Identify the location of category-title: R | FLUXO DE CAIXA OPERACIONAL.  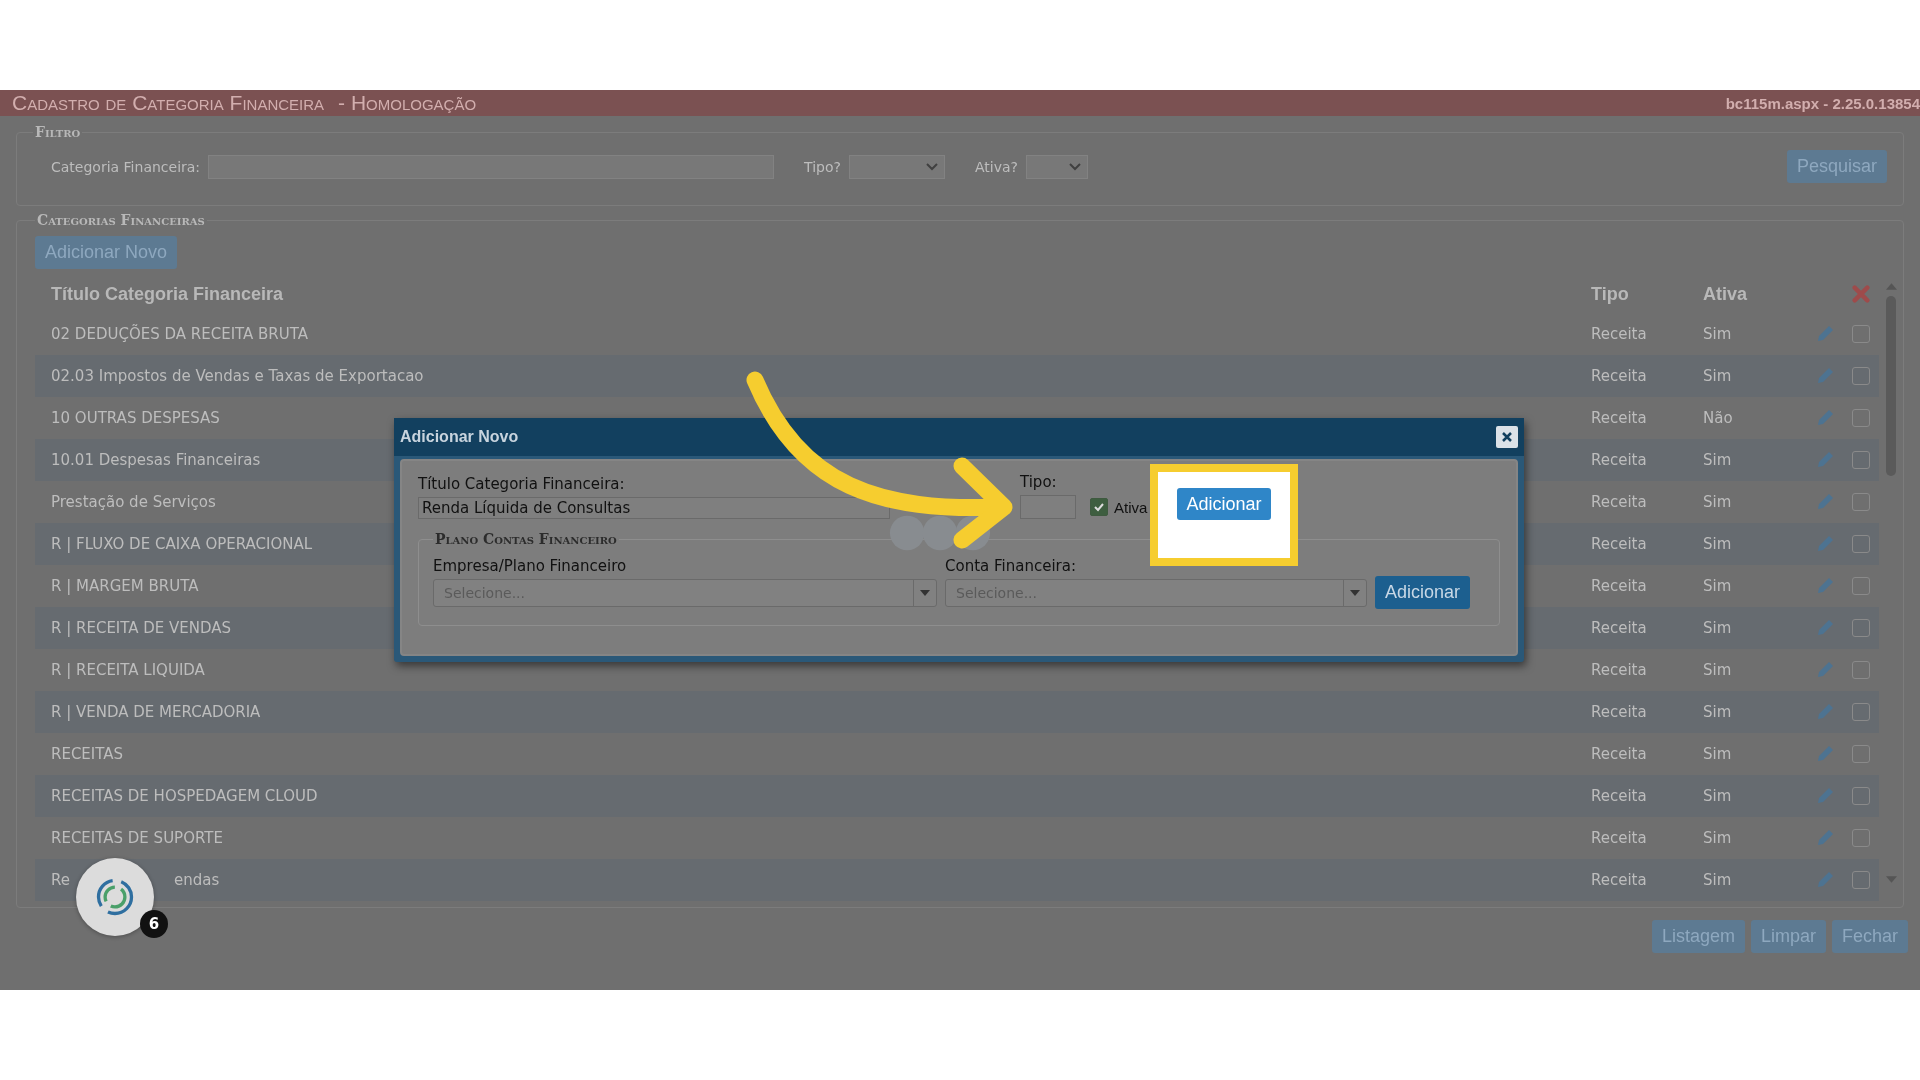
(182, 544).